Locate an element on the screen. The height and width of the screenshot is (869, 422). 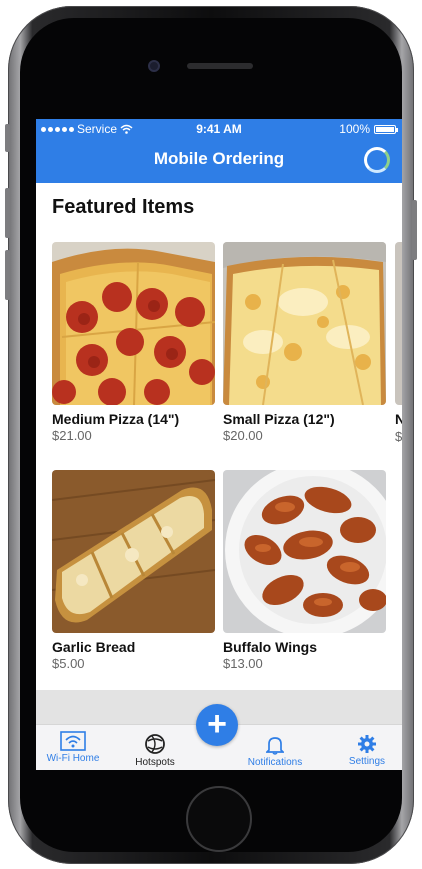
item-price: $21.00 is located at coordinates (72, 435).